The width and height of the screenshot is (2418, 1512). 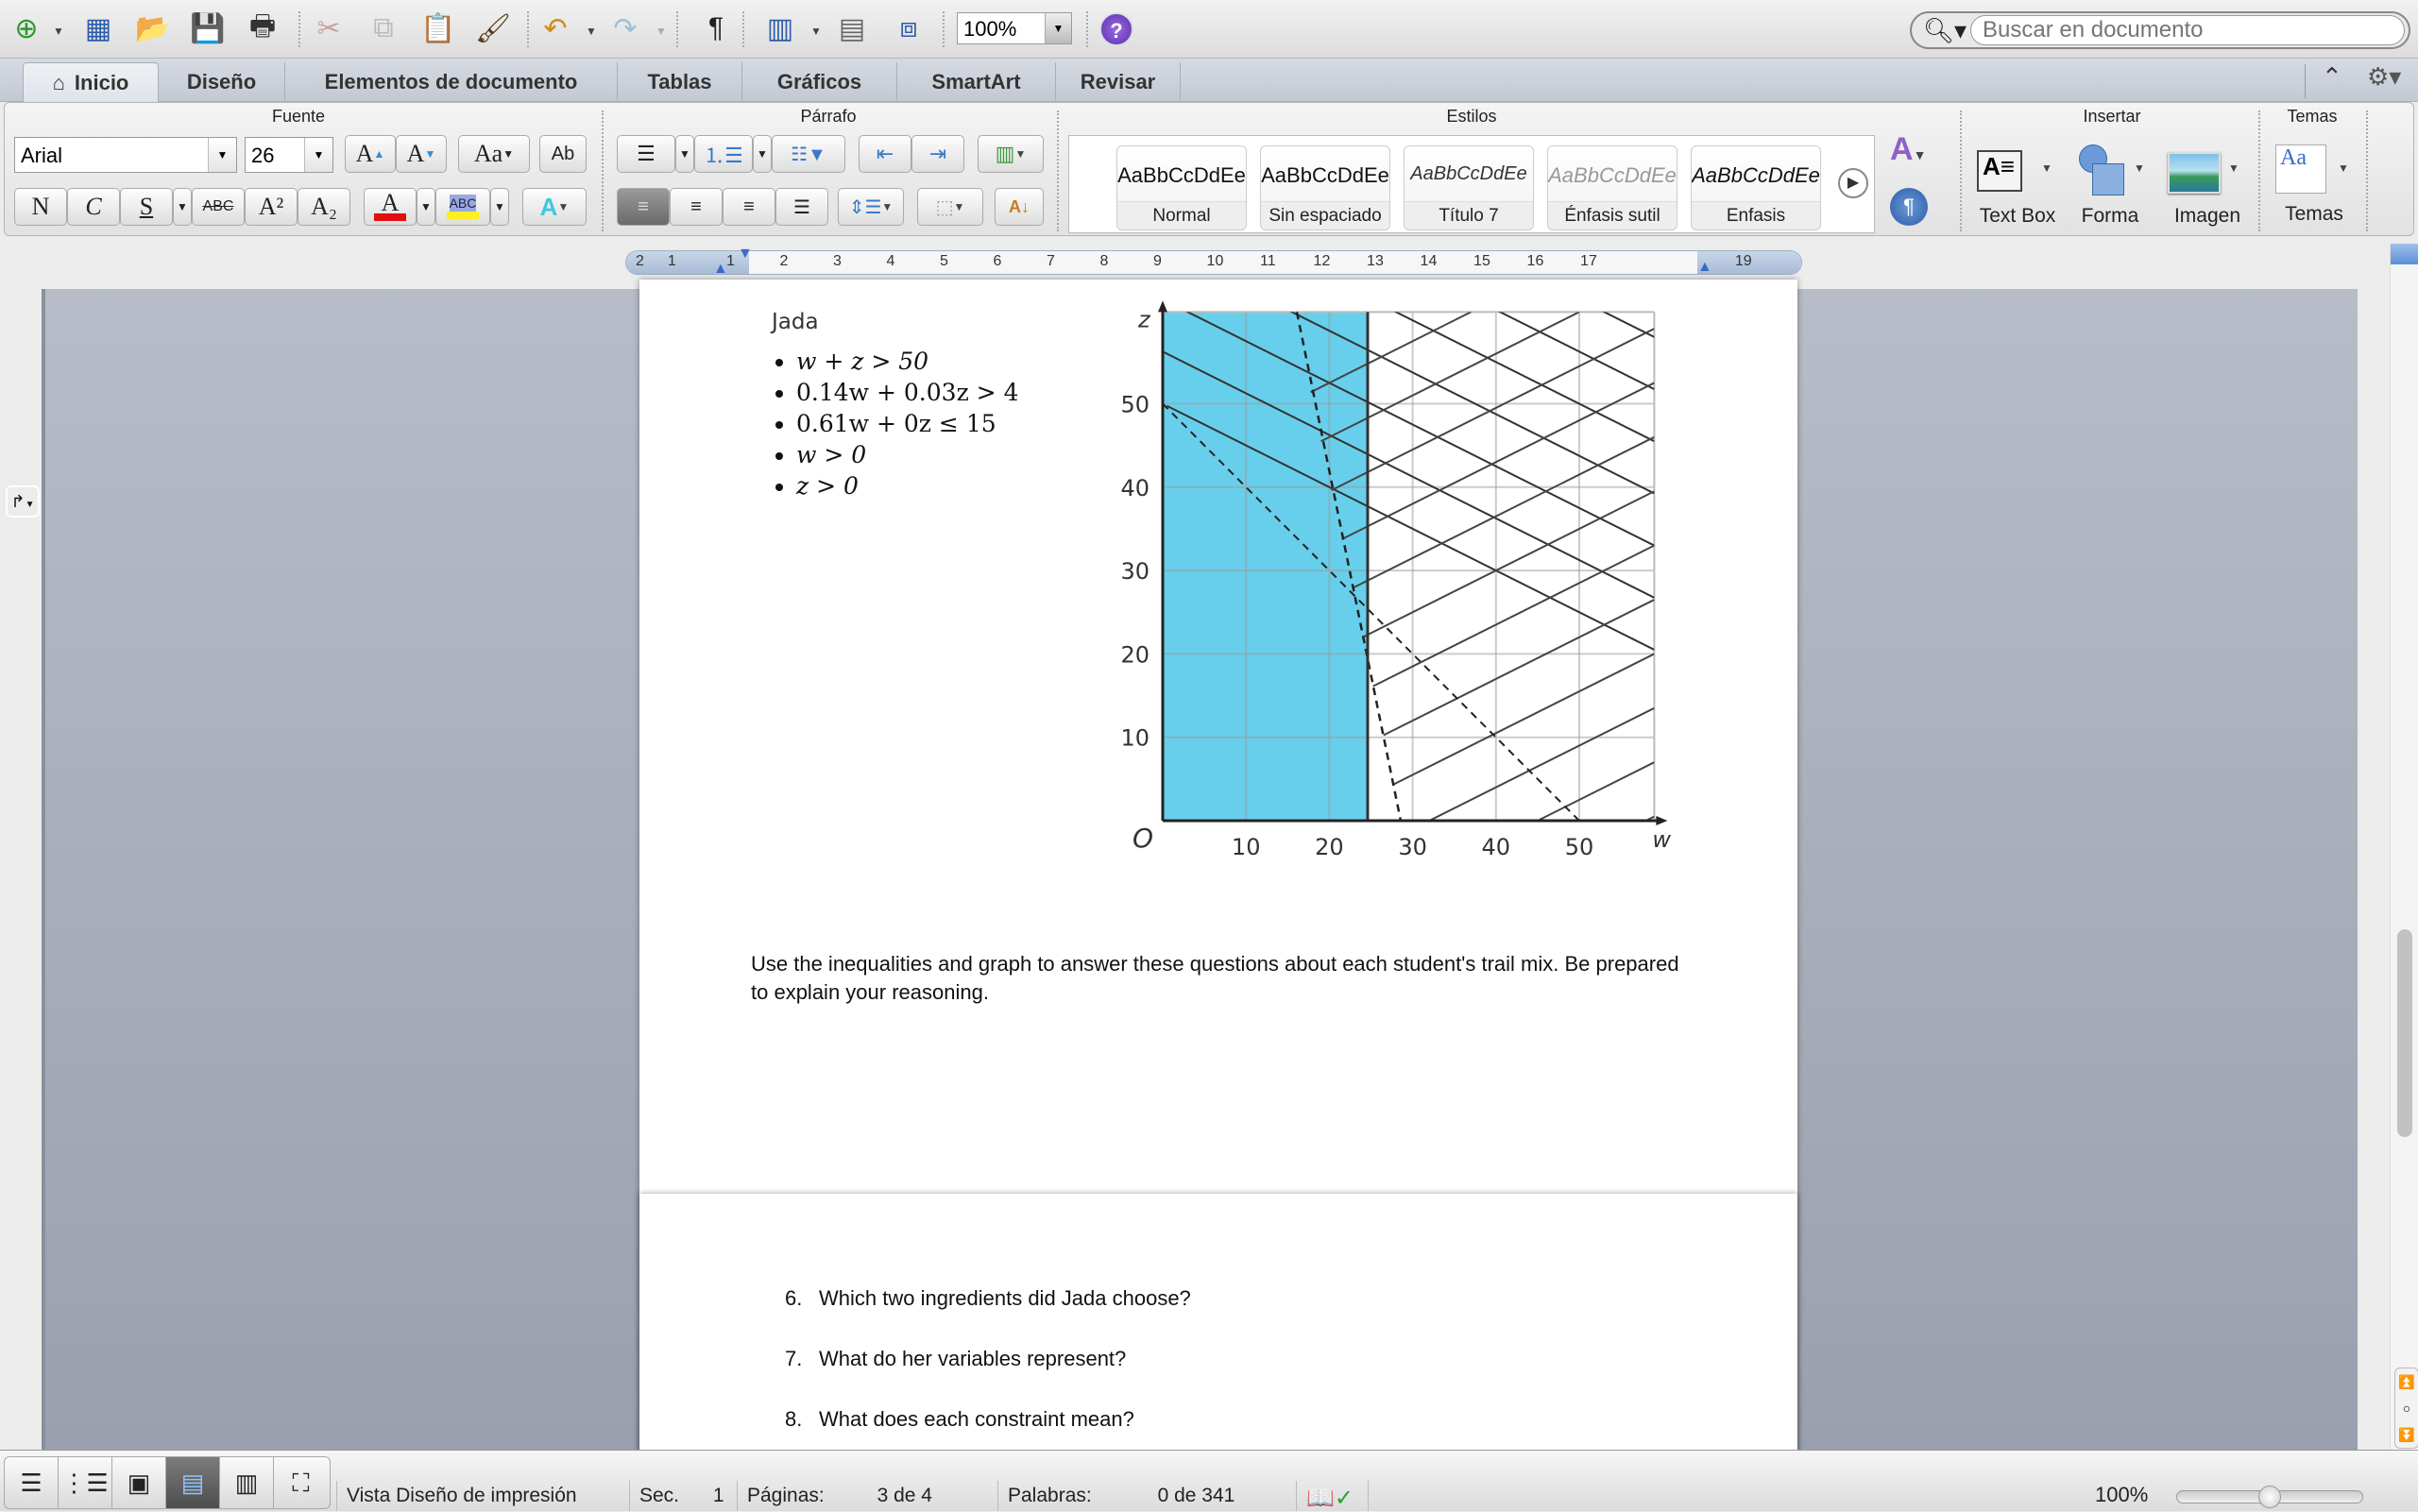 What do you see at coordinates (208, 28) in the screenshot?
I see `save-icon: 💾` at bounding box center [208, 28].